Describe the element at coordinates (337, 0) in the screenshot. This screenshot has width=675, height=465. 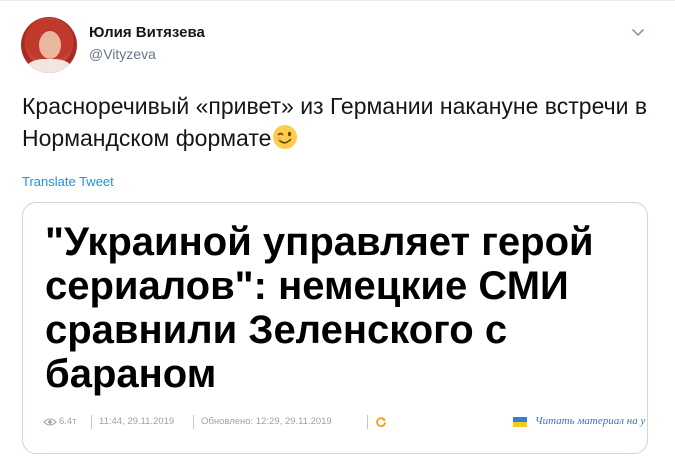
I see `divider` at that location.